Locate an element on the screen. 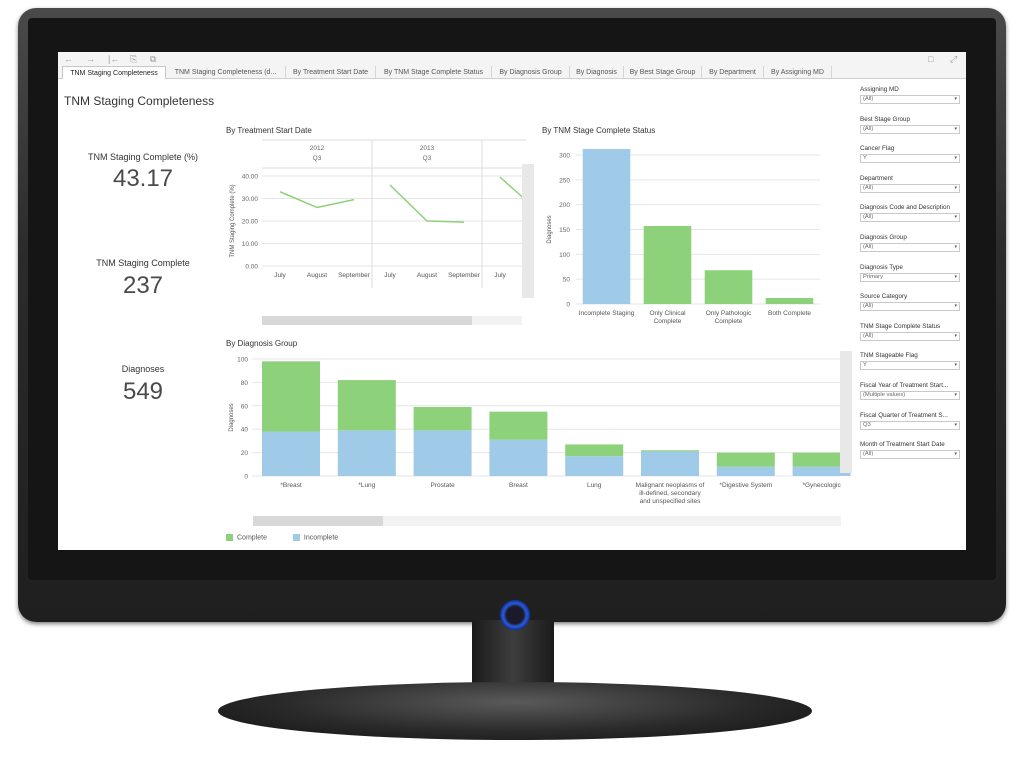 The height and width of the screenshot is (768, 1024). tab-by-tnm-stage-complete-status: By TNM Stage Complete Status is located at coordinates (434, 72).